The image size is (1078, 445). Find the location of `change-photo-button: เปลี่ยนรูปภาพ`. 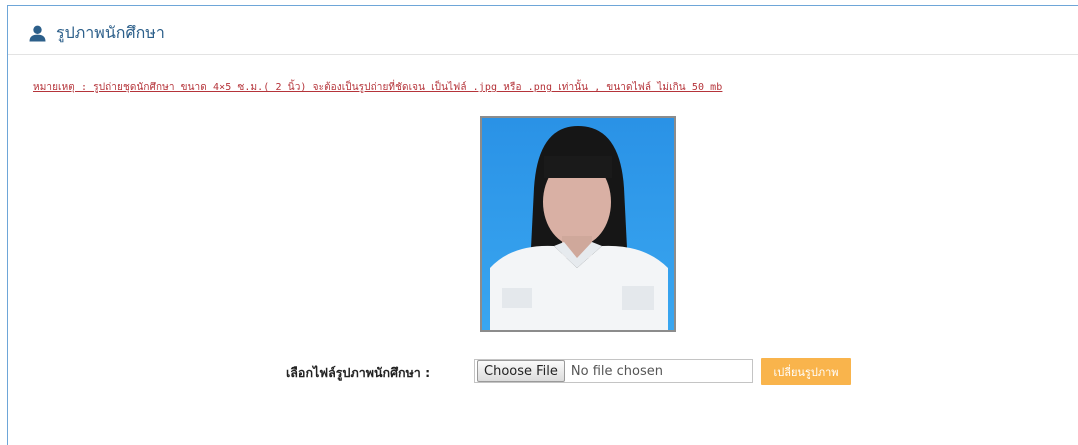

change-photo-button: เปลี่ยนรูปภาพ is located at coordinates (806, 371).